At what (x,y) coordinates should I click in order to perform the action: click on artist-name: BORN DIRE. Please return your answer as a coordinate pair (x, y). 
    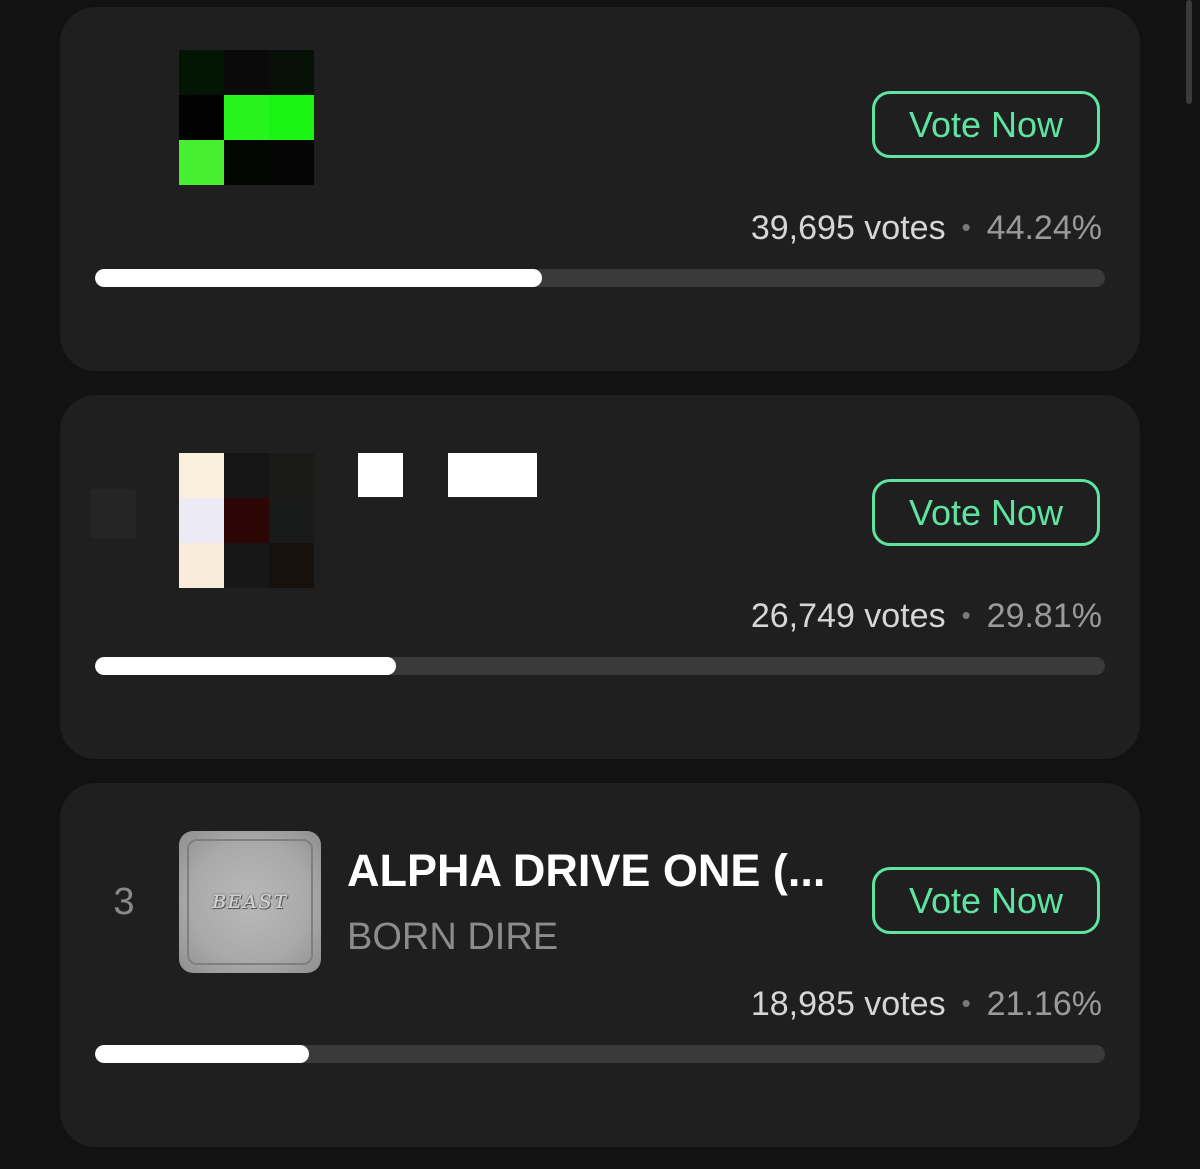
    Looking at the image, I should click on (453, 937).